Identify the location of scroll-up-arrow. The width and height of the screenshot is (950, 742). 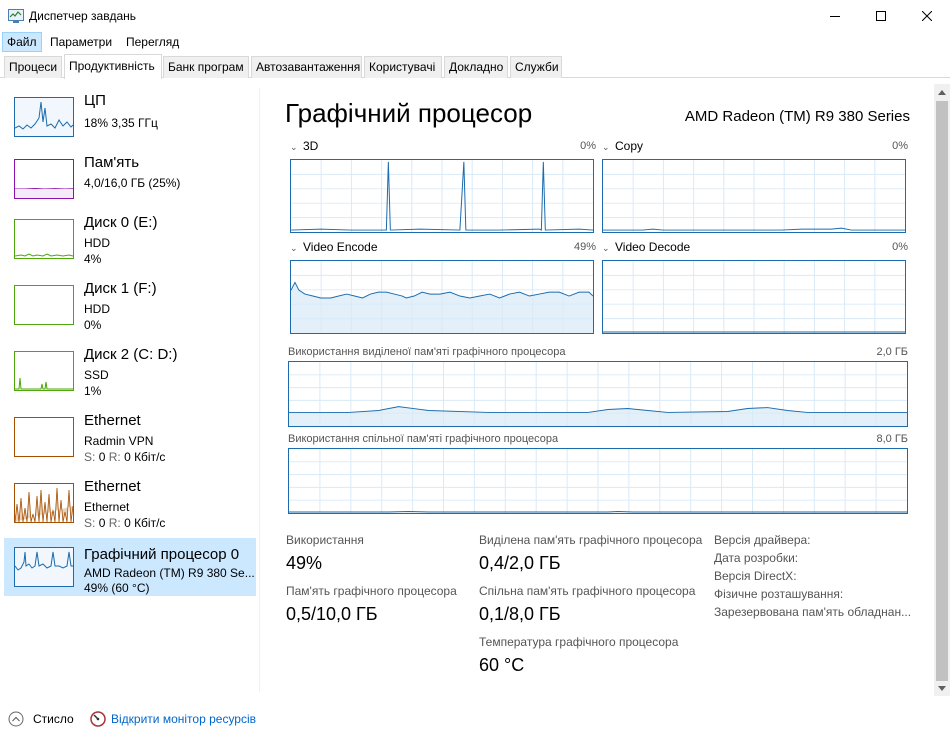
(942, 92).